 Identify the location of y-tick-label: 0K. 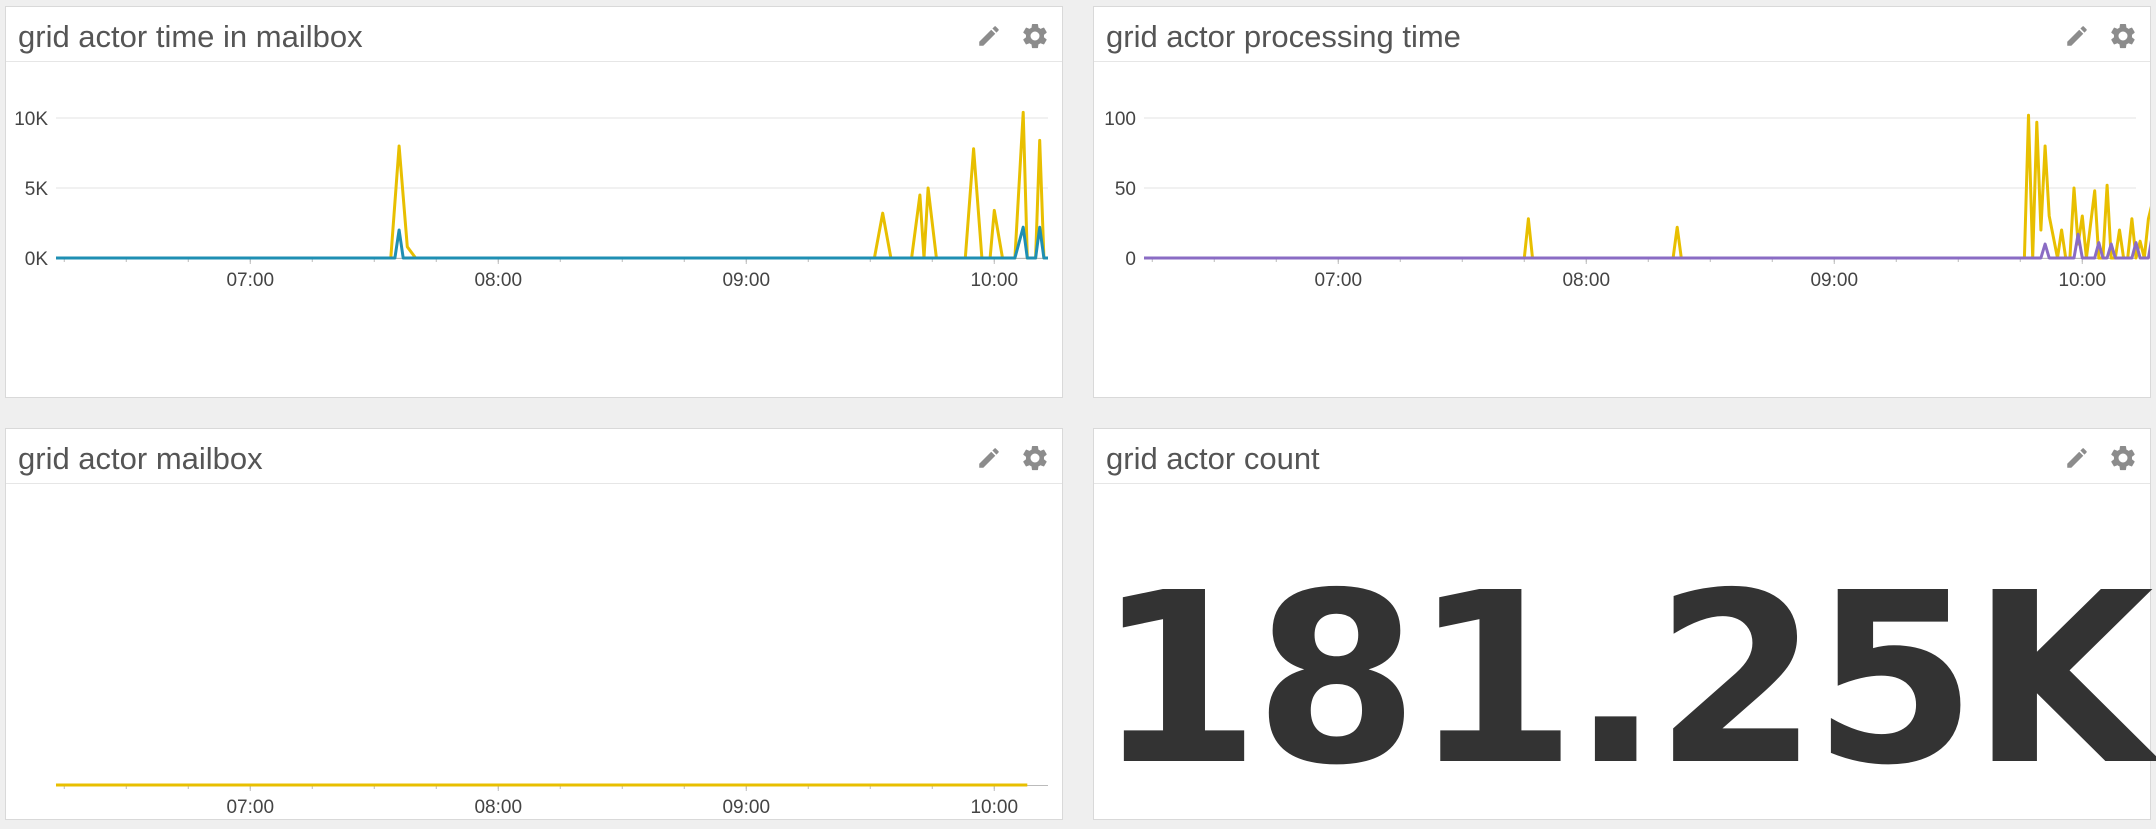
(37, 259).